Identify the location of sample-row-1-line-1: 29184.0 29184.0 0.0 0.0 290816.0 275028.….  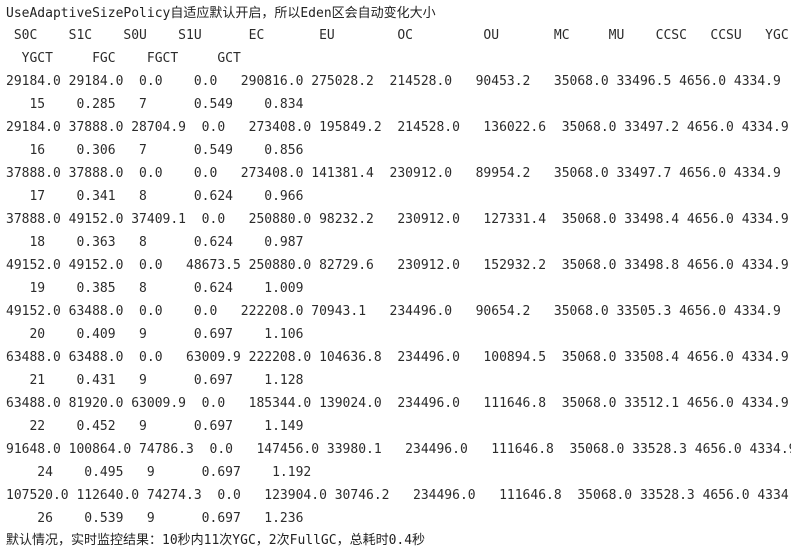
(393, 81).